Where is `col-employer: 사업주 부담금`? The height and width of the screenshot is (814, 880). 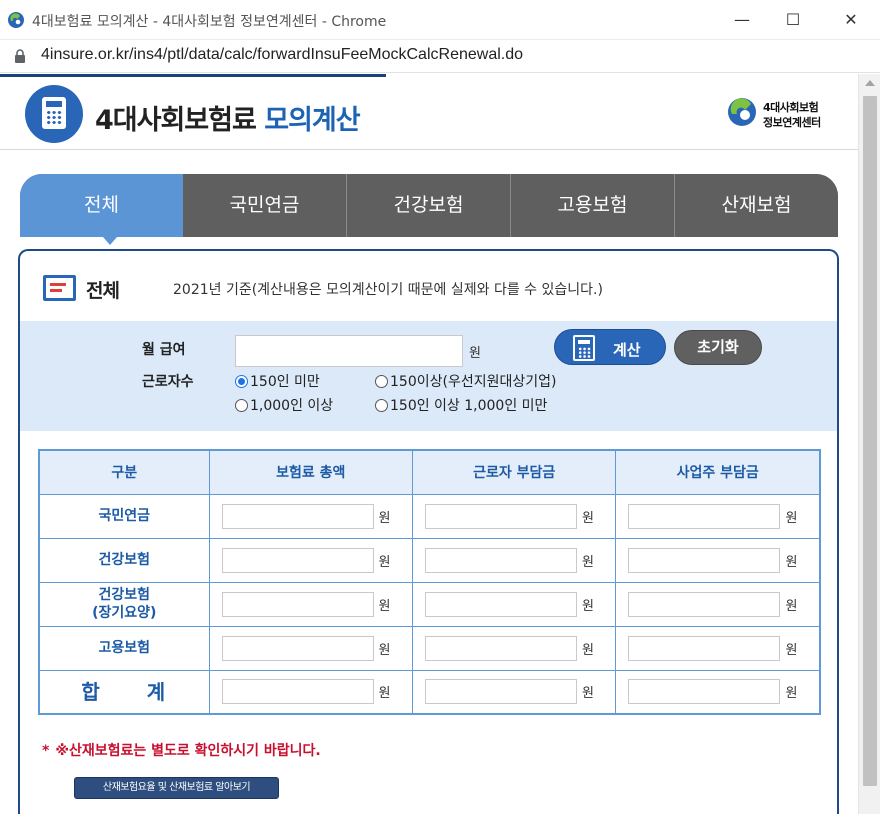 col-employer: 사업주 부담금 is located at coordinates (718, 472).